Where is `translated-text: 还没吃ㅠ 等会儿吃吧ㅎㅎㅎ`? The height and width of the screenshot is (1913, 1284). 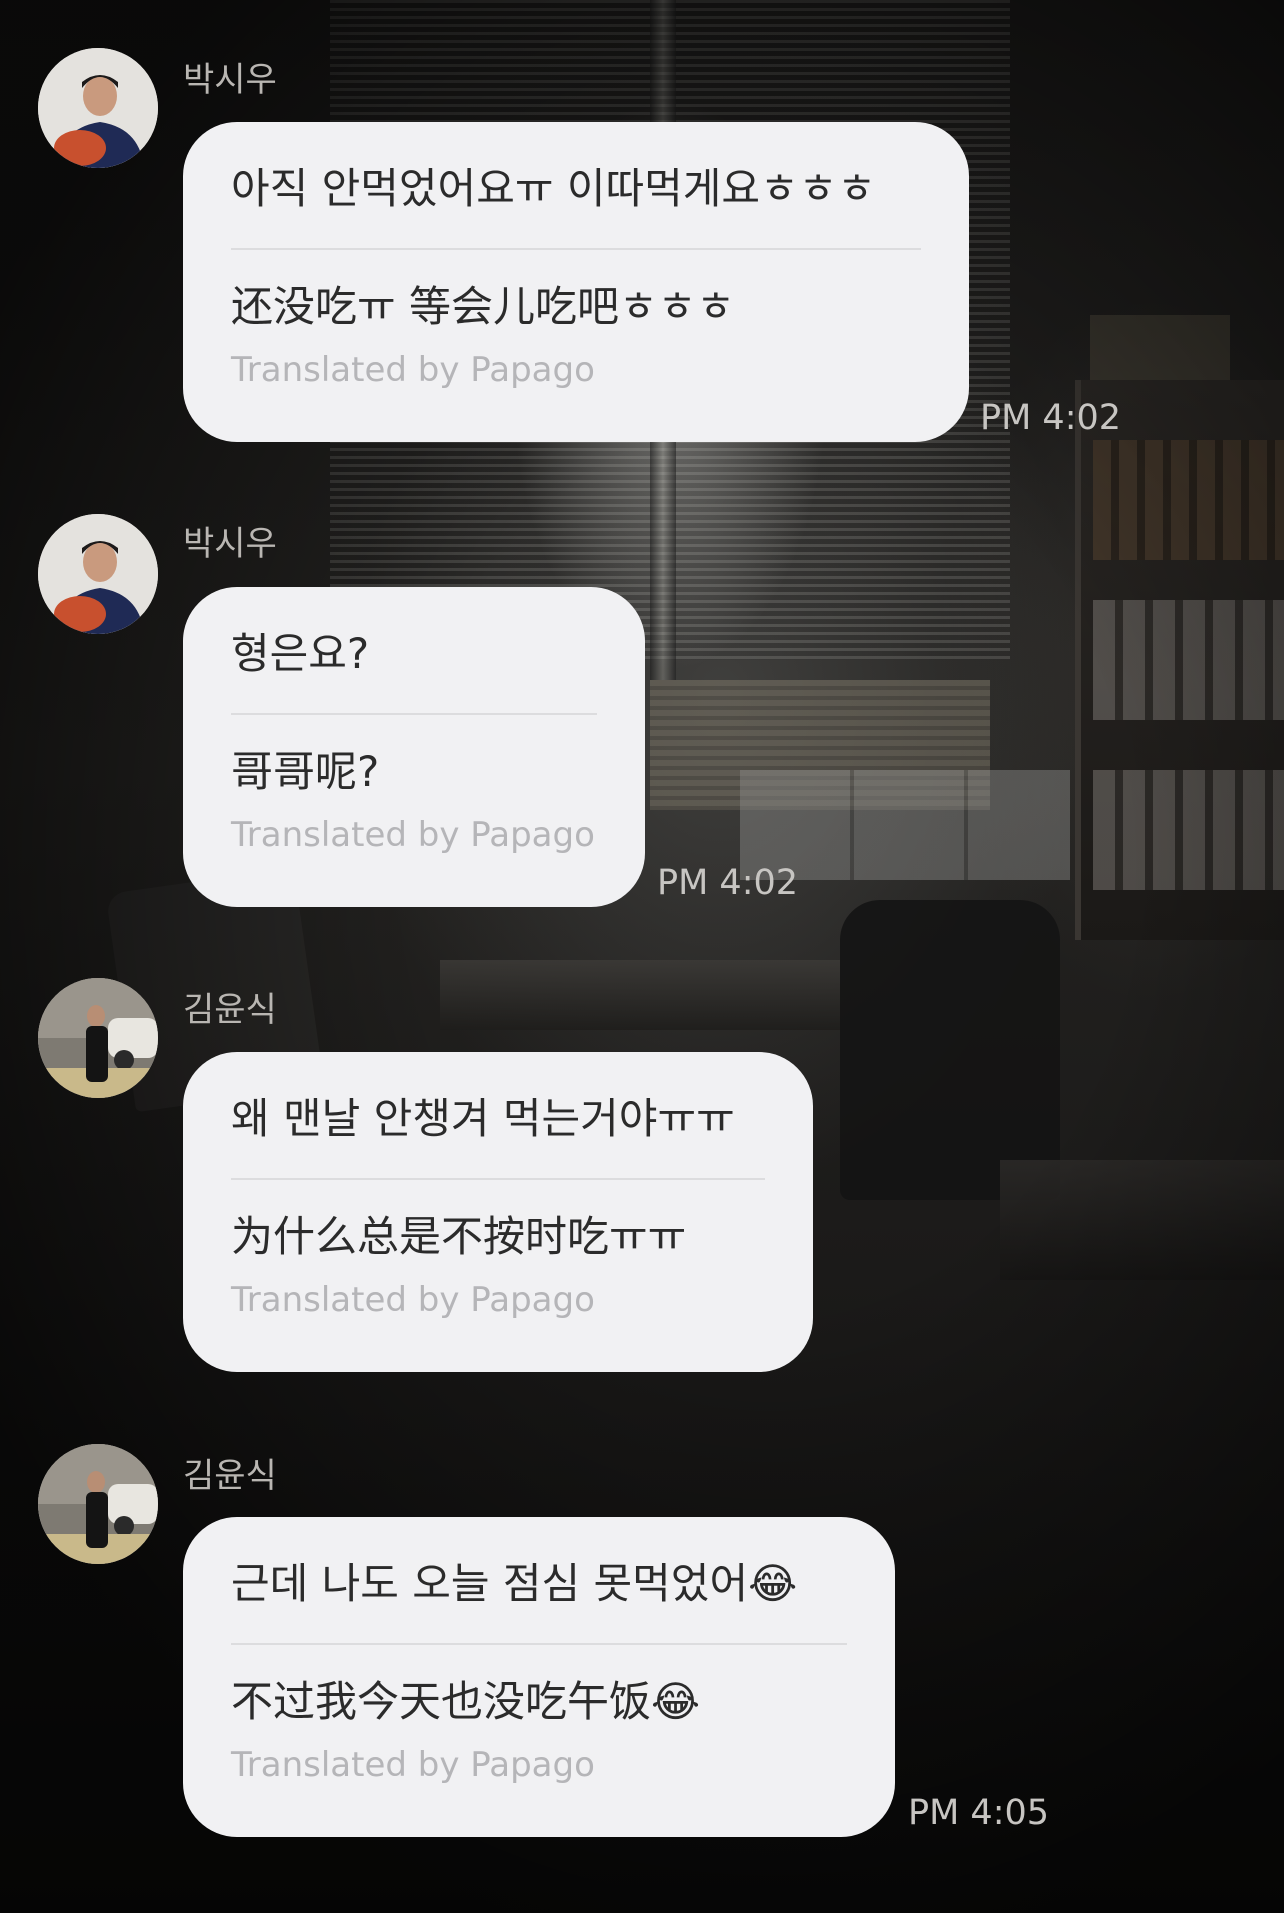 translated-text: 还没吃ㅠ 等会儿吃吧ㅎㅎㅎ is located at coordinates (483, 306).